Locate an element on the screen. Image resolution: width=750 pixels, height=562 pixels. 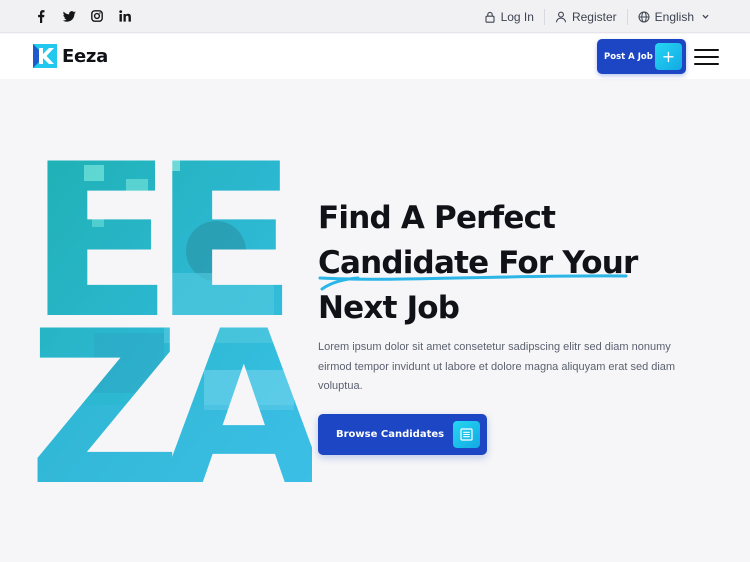
language-selector: English is located at coordinates (673, 16).